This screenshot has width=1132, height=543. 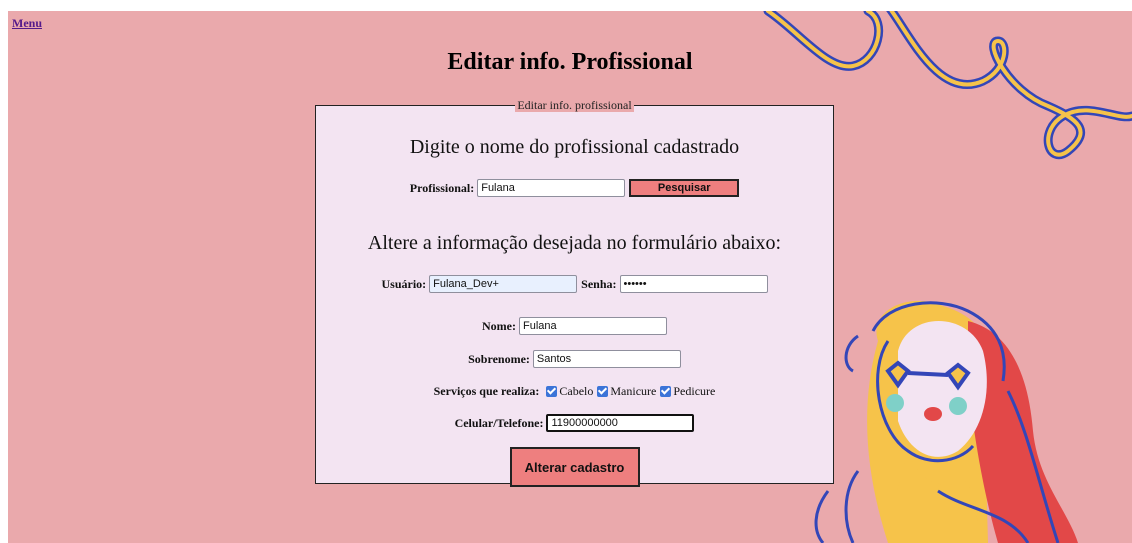 I want to click on submit-row: Alterar cadastro, so click(x=574, y=467).